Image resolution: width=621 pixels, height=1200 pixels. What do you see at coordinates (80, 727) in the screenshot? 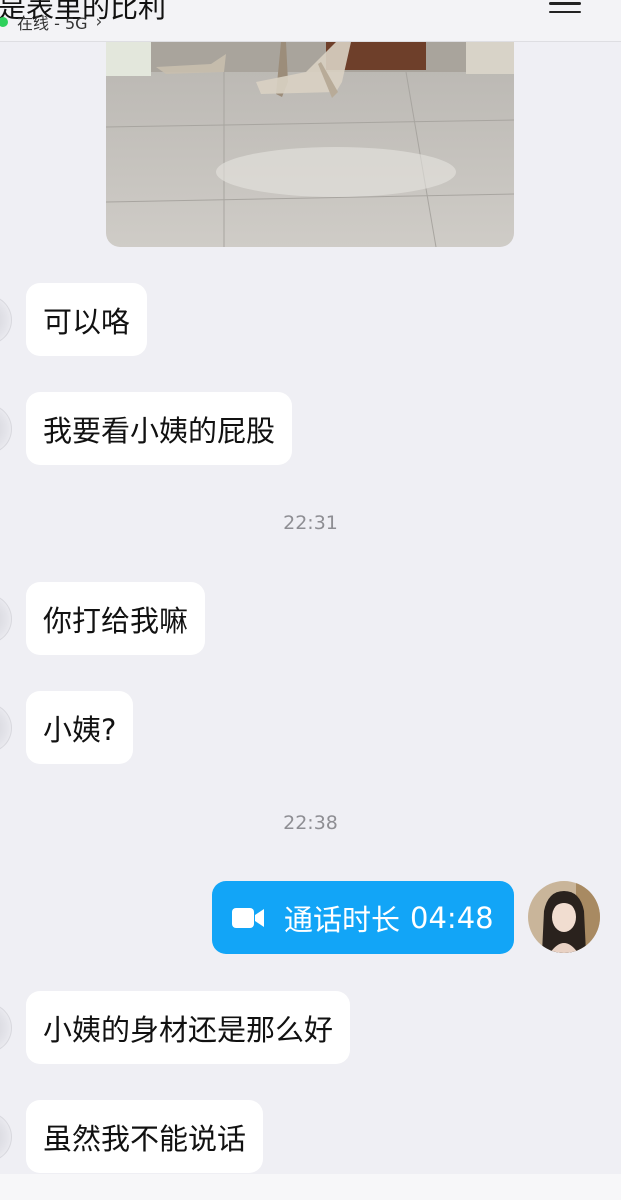
I see `message-bubble: 小姨?` at bounding box center [80, 727].